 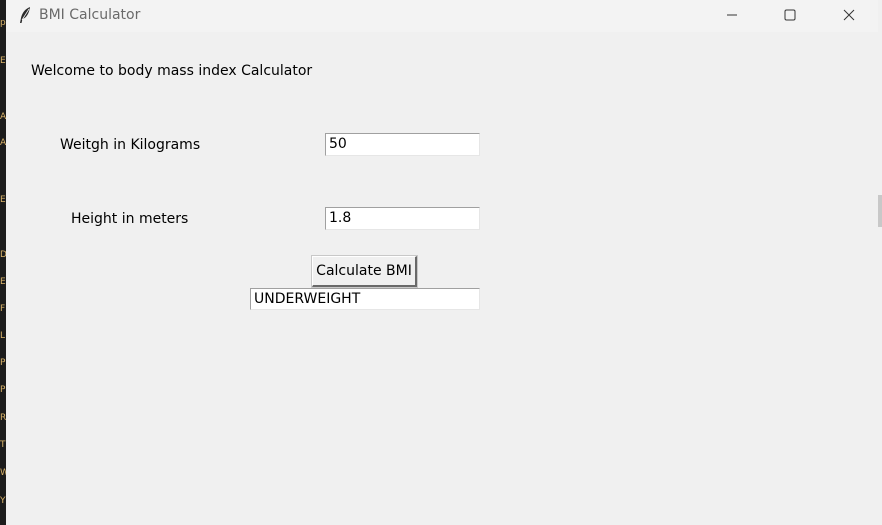 What do you see at coordinates (90, 15) in the screenshot?
I see `window-title: BMI Calculator` at bounding box center [90, 15].